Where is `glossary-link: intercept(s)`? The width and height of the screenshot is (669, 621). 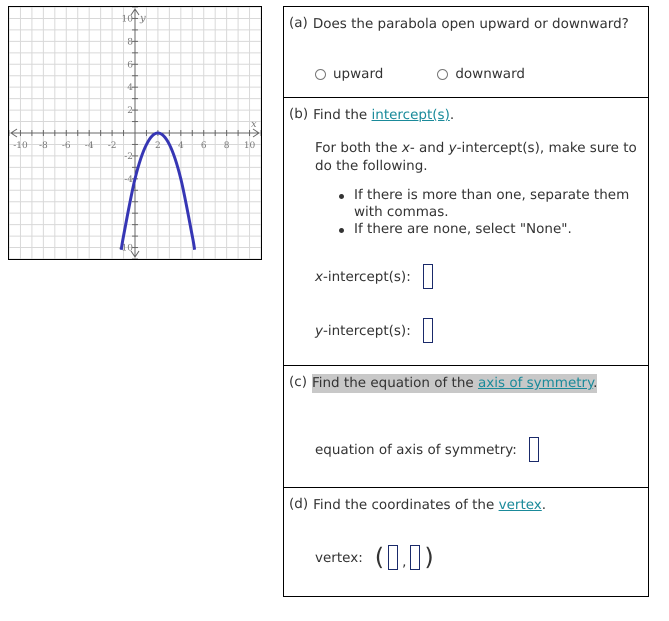
glossary-link: intercept(s) is located at coordinates (411, 115).